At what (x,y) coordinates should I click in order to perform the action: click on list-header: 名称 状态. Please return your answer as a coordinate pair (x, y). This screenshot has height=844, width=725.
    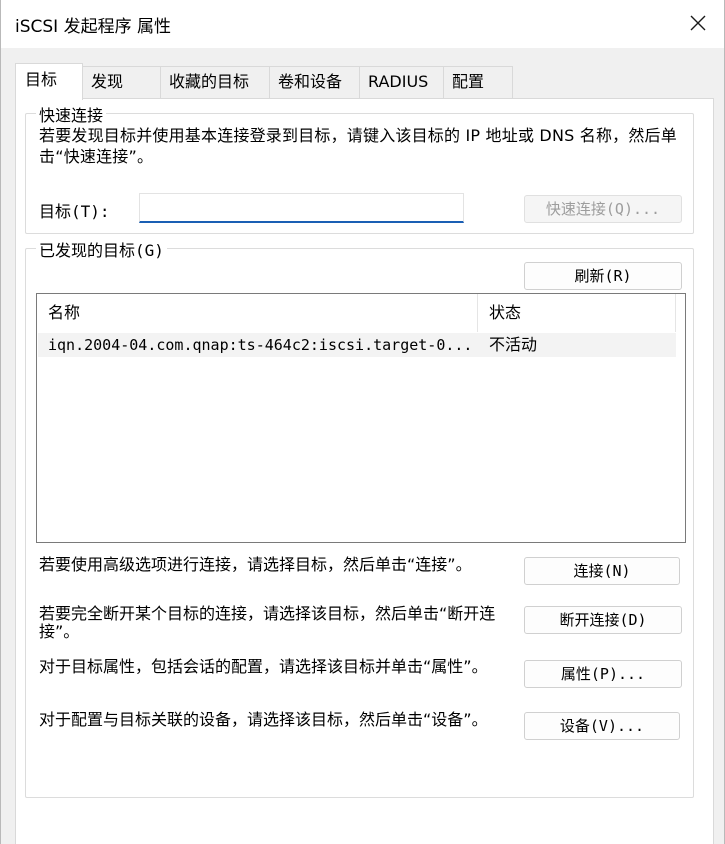
    Looking at the image, I should click on (361, 313).